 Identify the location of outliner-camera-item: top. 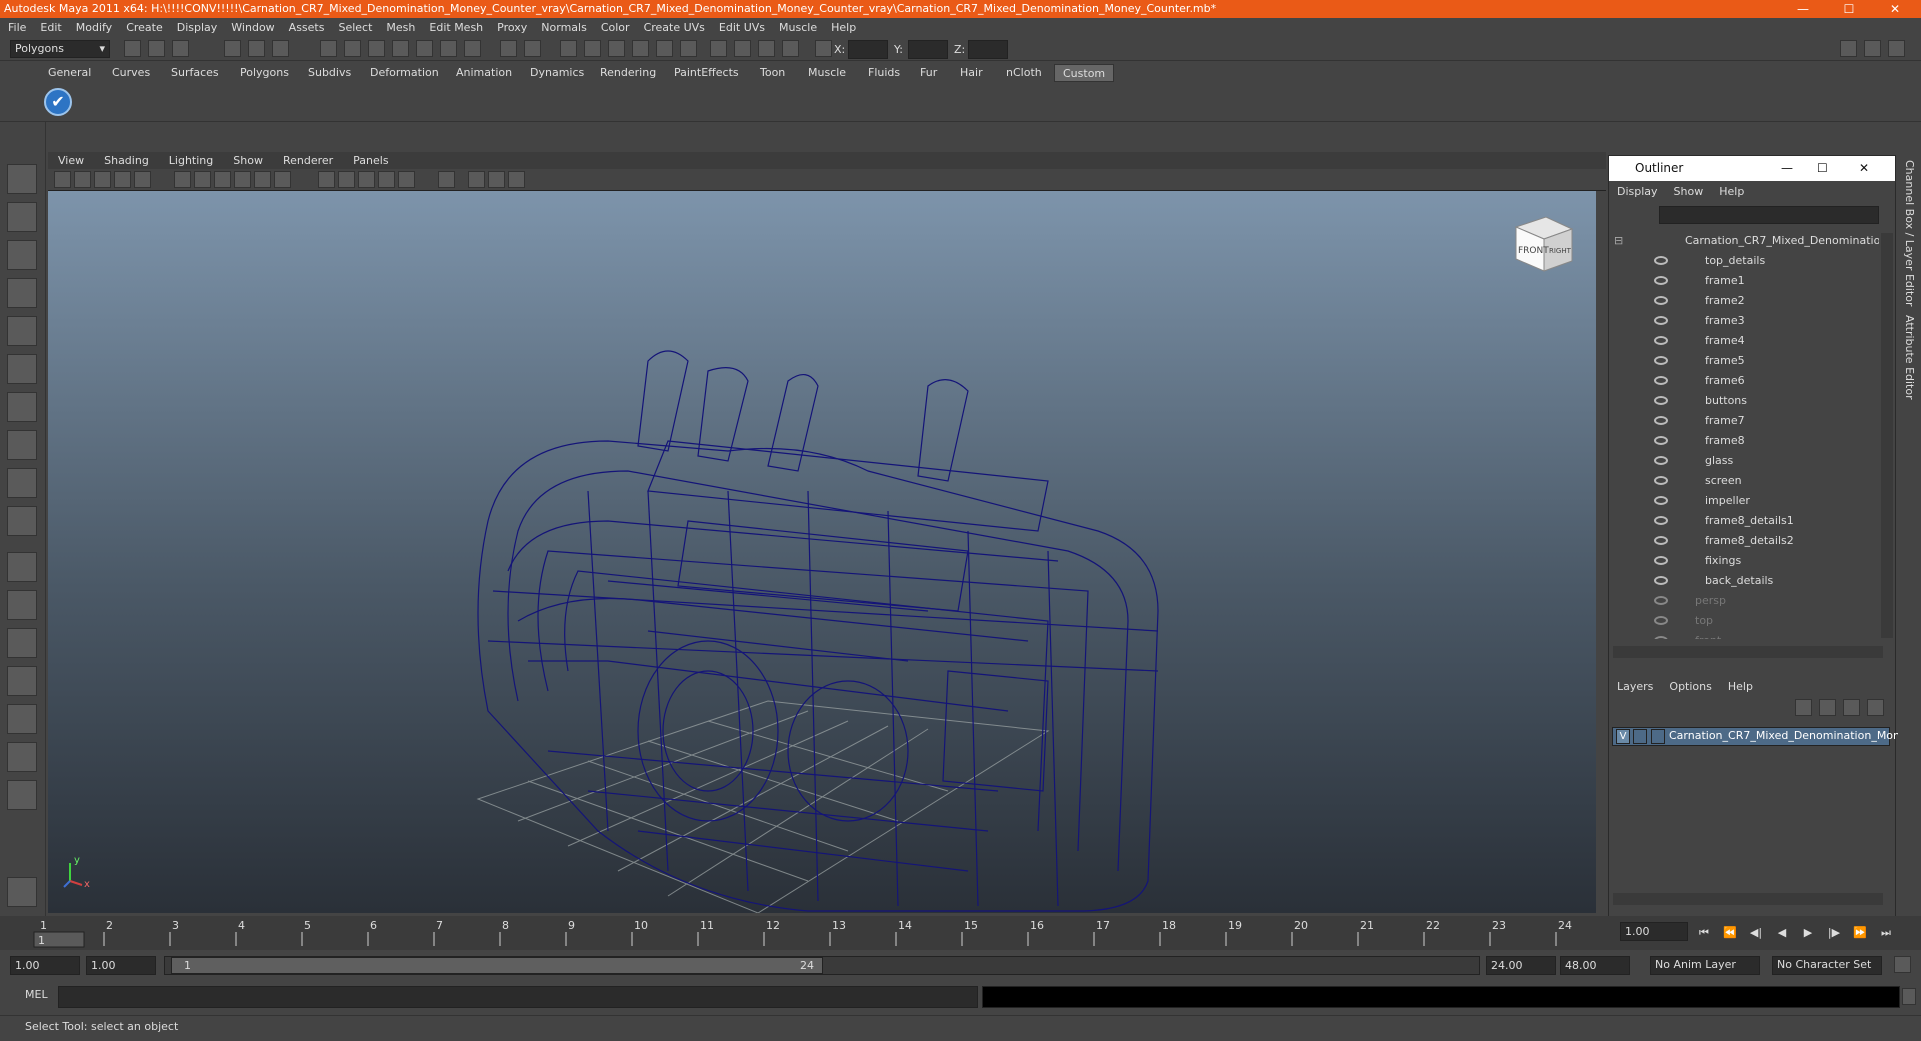
(1744, 621).